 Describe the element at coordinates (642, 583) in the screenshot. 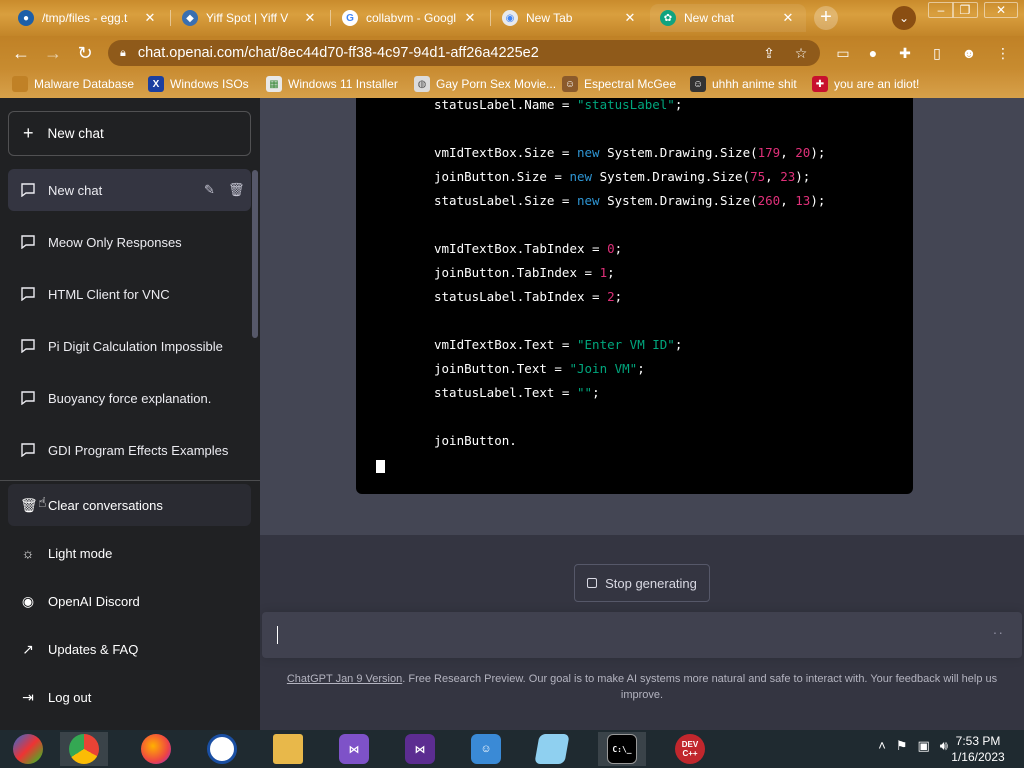

I see `stop-generating-button: Stop generating` at that location.